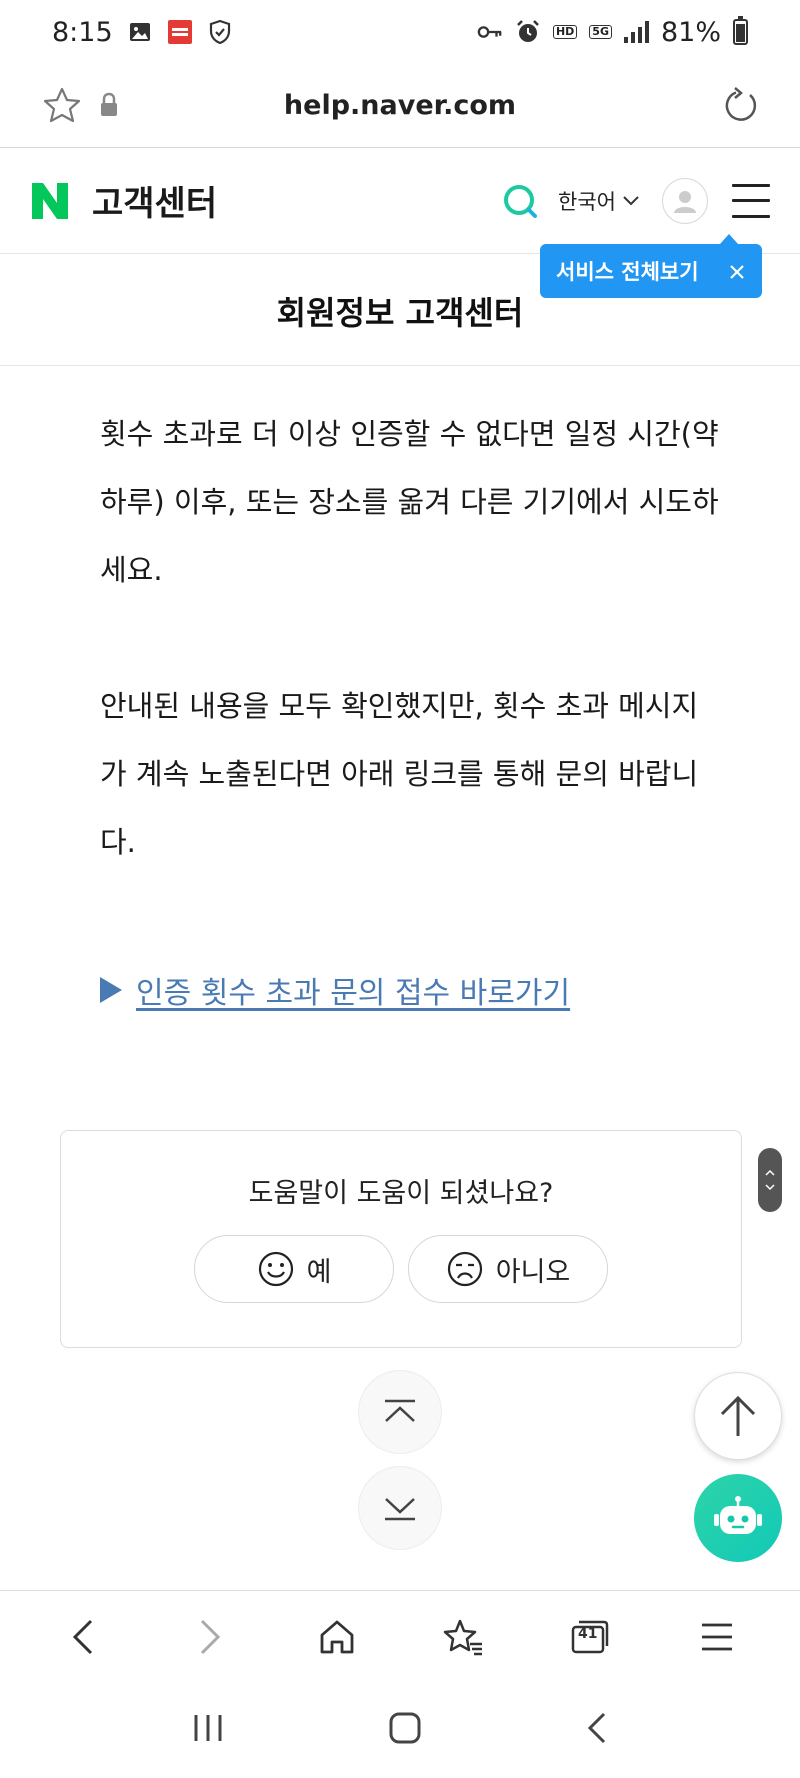 This screenshot has height=1778, width=800. Describe the element at coordinates (401, 1193) in the screenshot. I see `feedback-question: 도움말이 도움이 되셨나요?` at that location.